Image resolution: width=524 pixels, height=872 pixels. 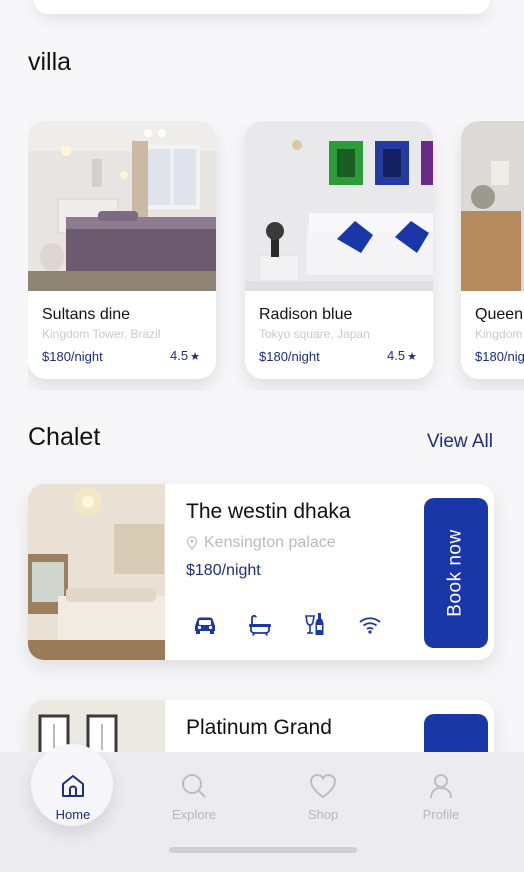 What do you see at coordinates (194, 786) in the screenshot?
I see `search-icon` at bounding box center [194, 786].